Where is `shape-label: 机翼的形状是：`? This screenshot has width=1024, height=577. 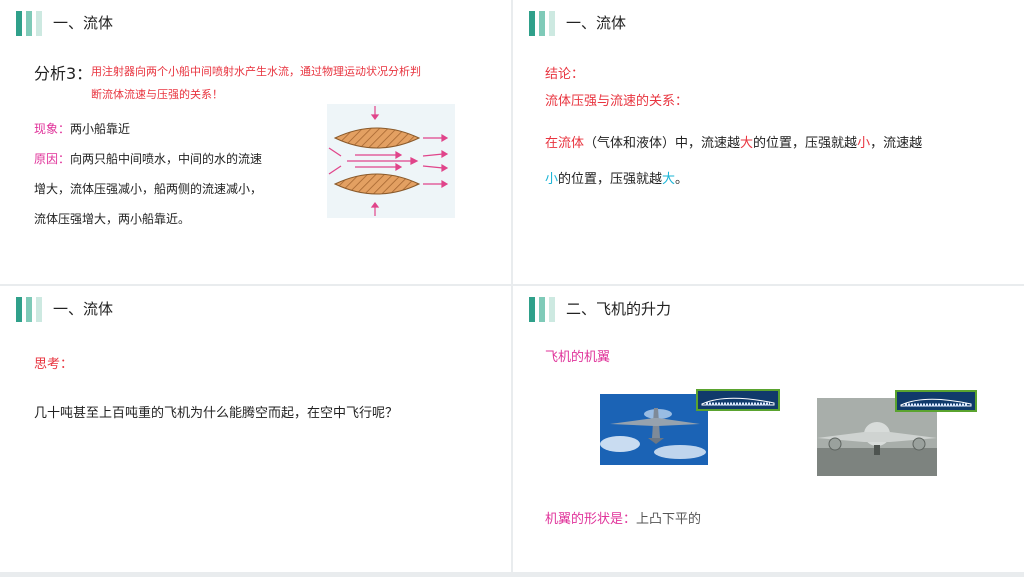 shape-label: 机翼的形状是： is located at coordinates (591, 519).